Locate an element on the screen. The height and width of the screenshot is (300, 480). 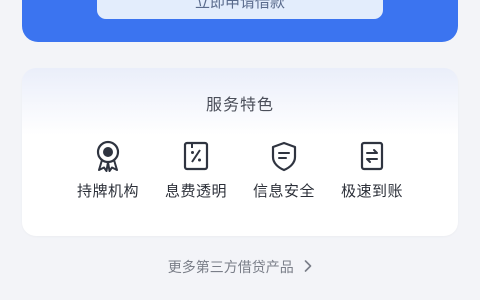
feature-information-security: 信息安全 is located at coordinates (284, 170).